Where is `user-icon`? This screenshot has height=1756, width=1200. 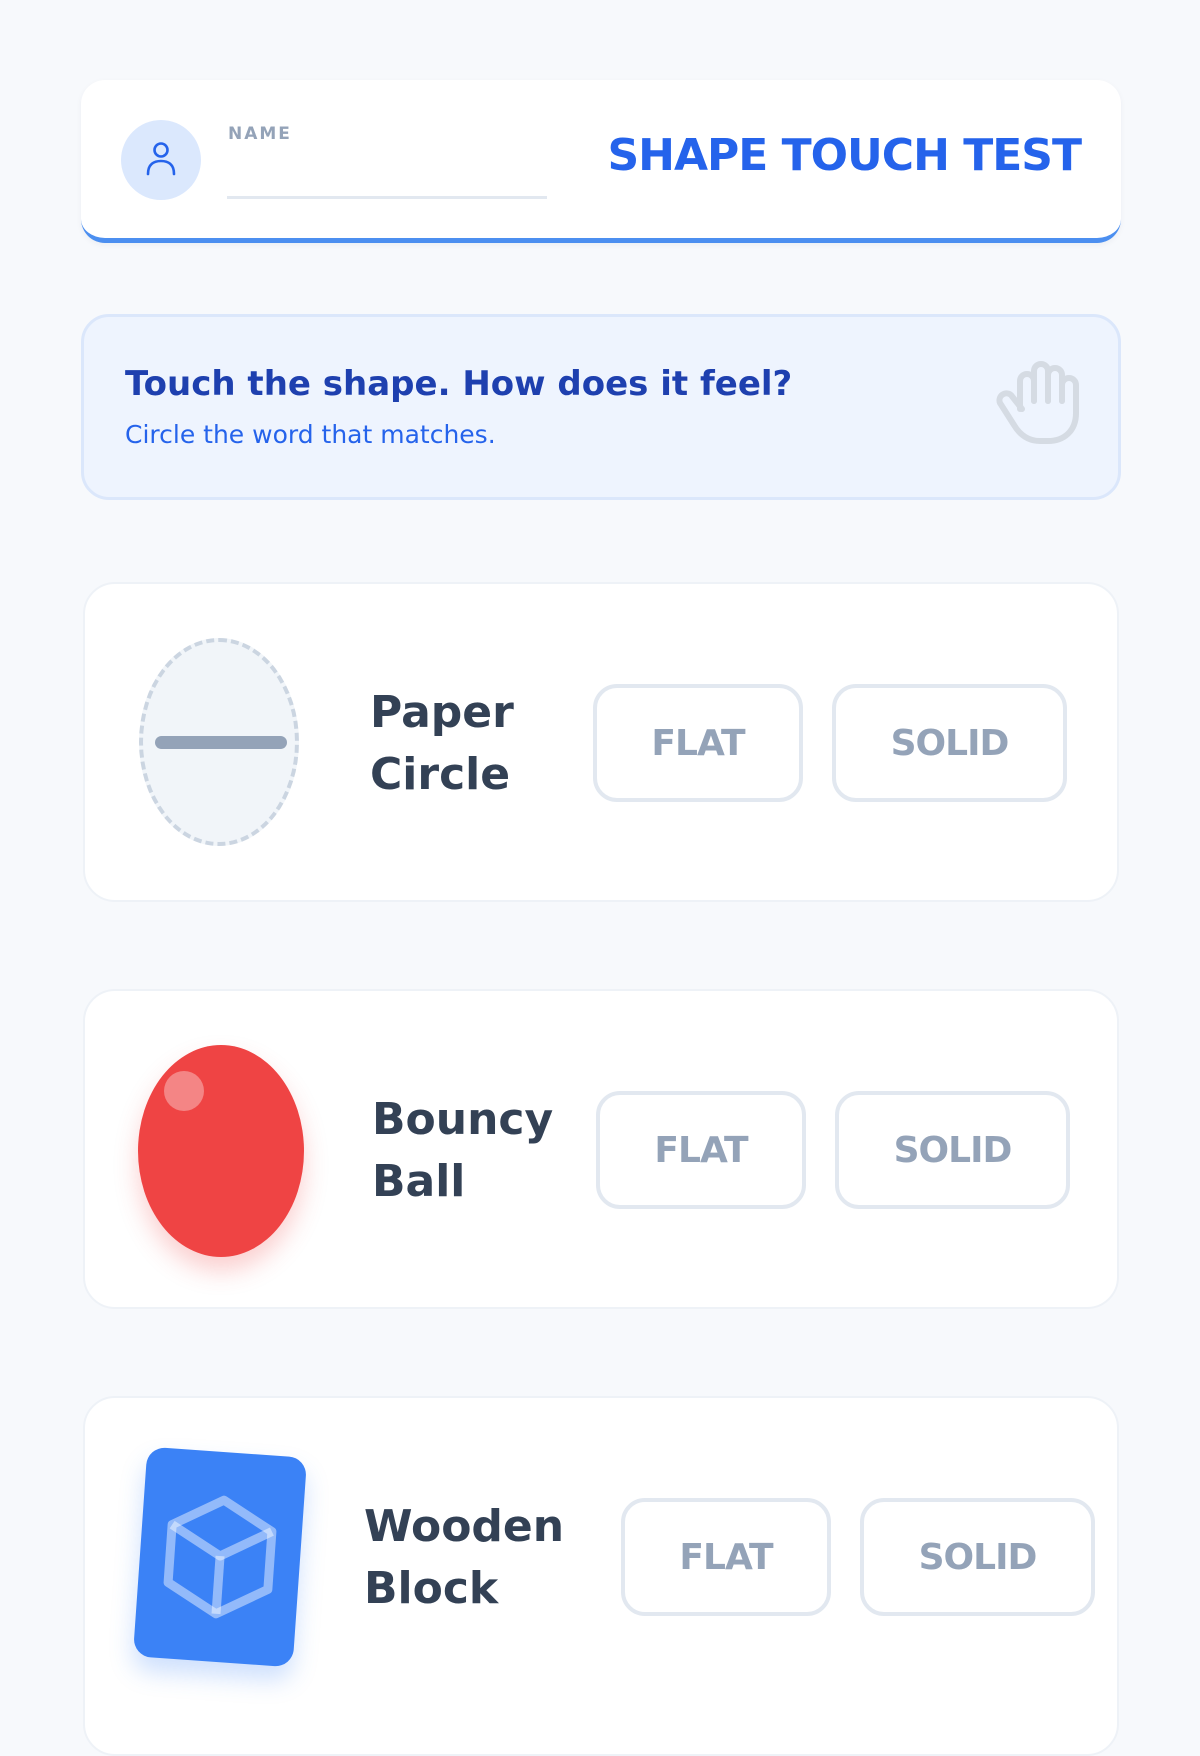
user-icon is located at coordinates (161, 160).